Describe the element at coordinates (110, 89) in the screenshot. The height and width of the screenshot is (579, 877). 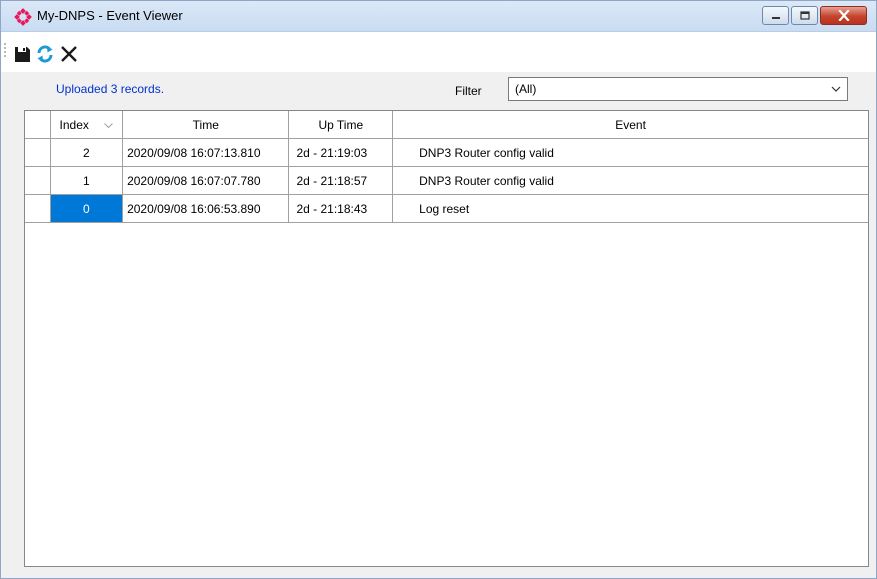
I see `status-message: Uploaded 3 records.` at that location.